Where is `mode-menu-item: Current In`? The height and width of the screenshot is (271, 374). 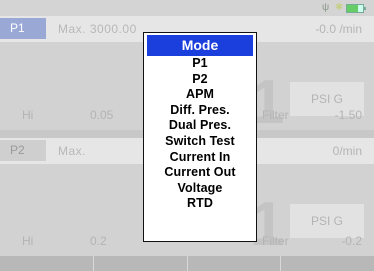
mode-menu-item: Current In is located at coordinates (200, 158).